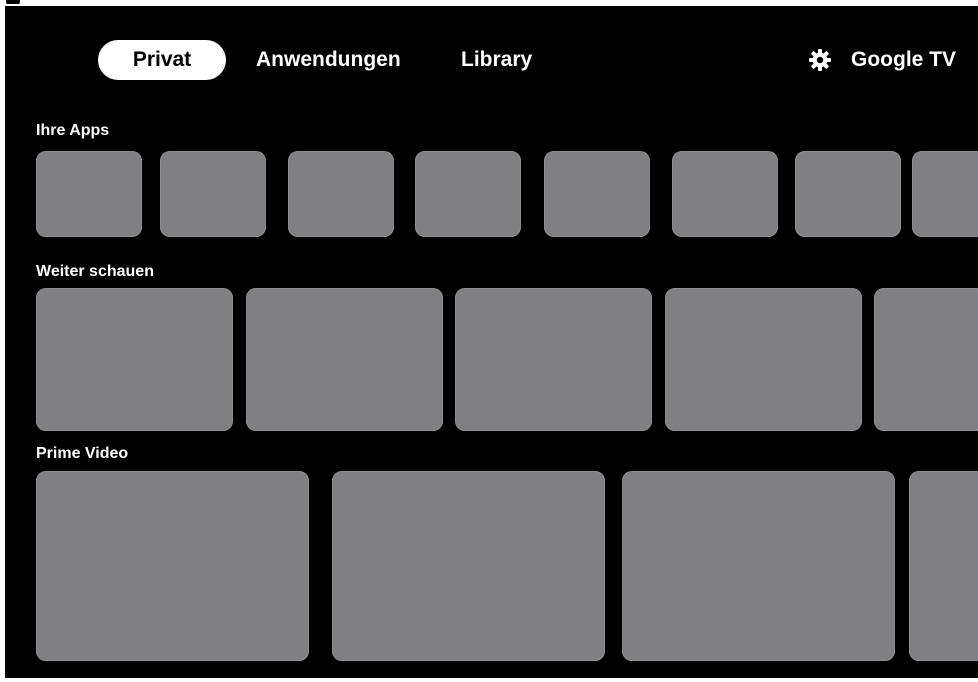 This screenshot has width=978, height=682. I want to click on top-caption, so click(489, 2).